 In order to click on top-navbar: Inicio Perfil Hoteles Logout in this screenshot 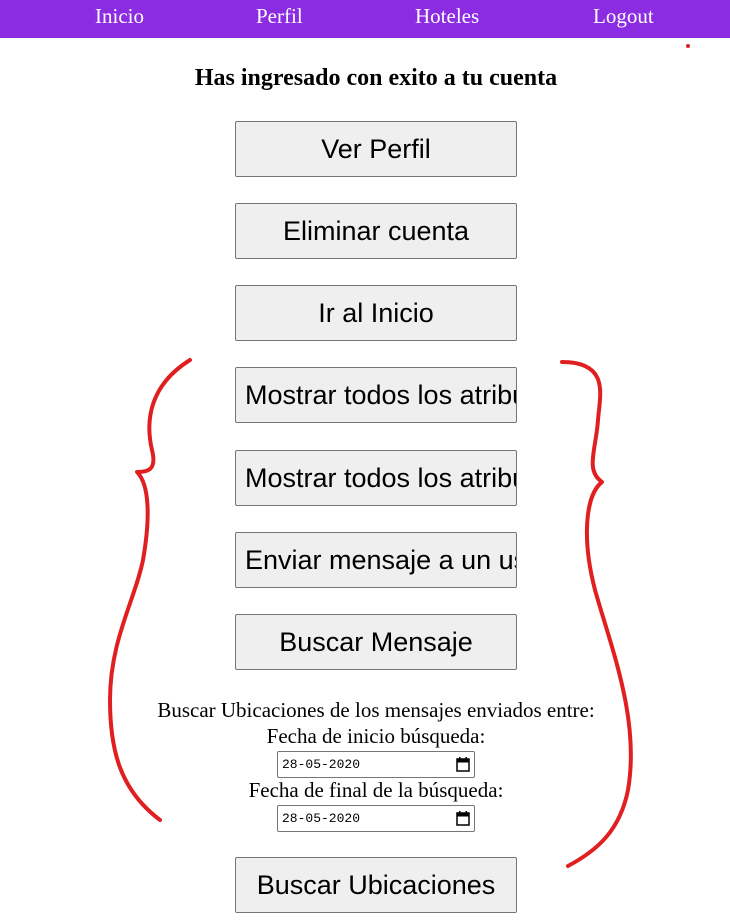, I will do `click(365, 19)`.